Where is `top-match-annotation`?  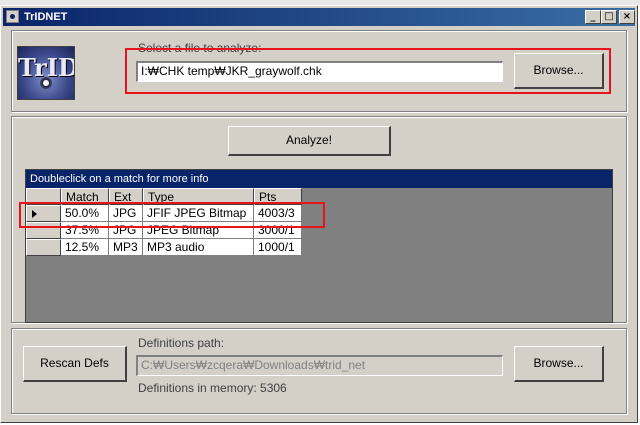
top-match-annotation is located at coordinates (172, 215).